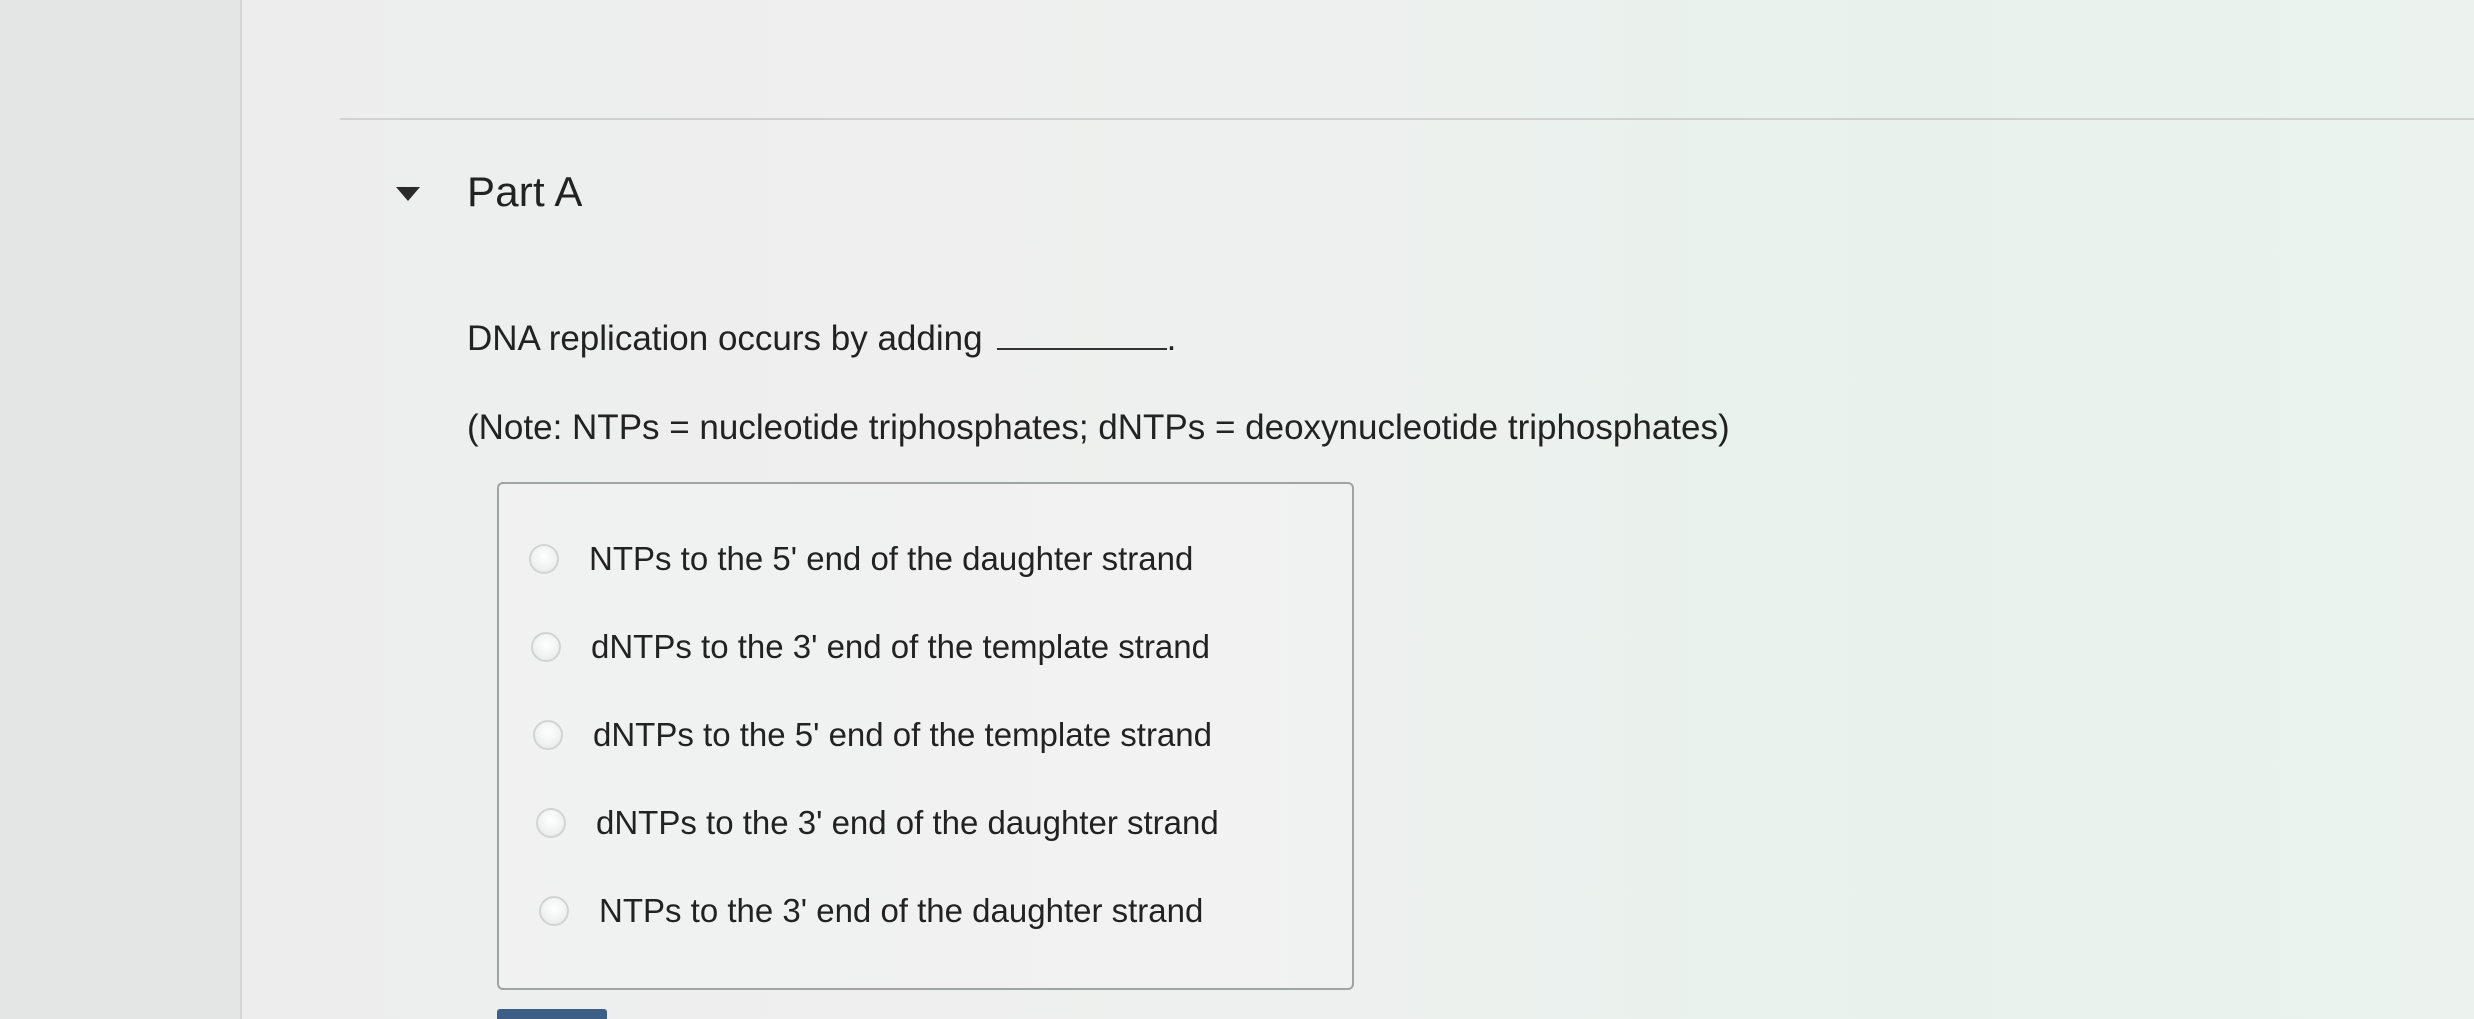 This screenshot has height=1019, width=2474. I want to click on left-gutter, so click(121, 509).